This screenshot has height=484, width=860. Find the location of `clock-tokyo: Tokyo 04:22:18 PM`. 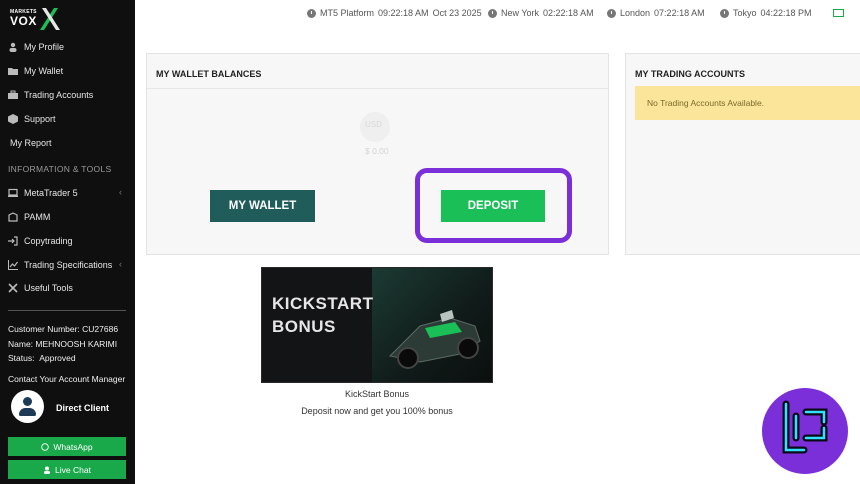

clock-tokyo: Tokyo 04:22:18 PM is located at coordinates (766, 13).